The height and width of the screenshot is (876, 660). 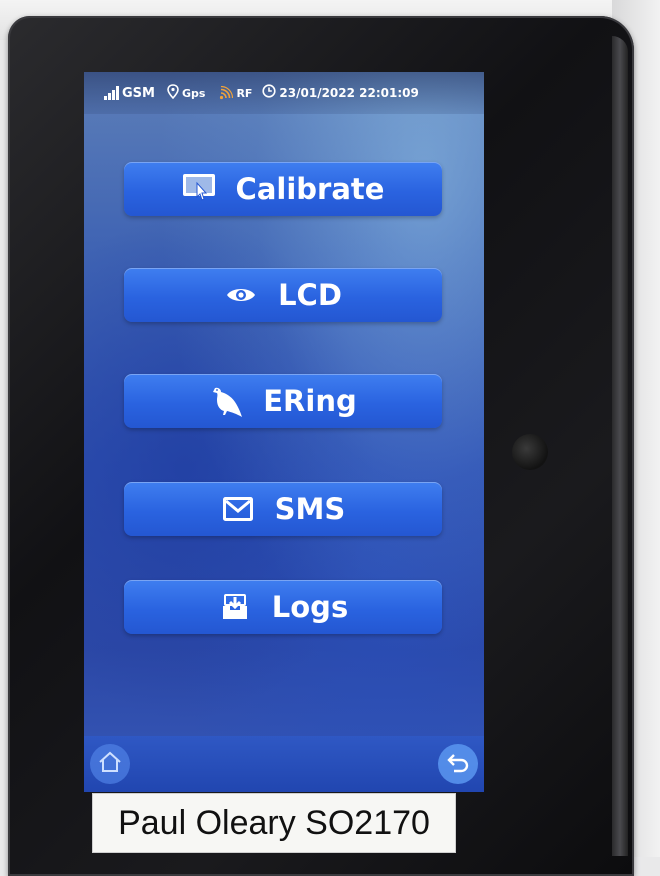 I want to click on gsm-status: GSM, so click(x=129, y=93).